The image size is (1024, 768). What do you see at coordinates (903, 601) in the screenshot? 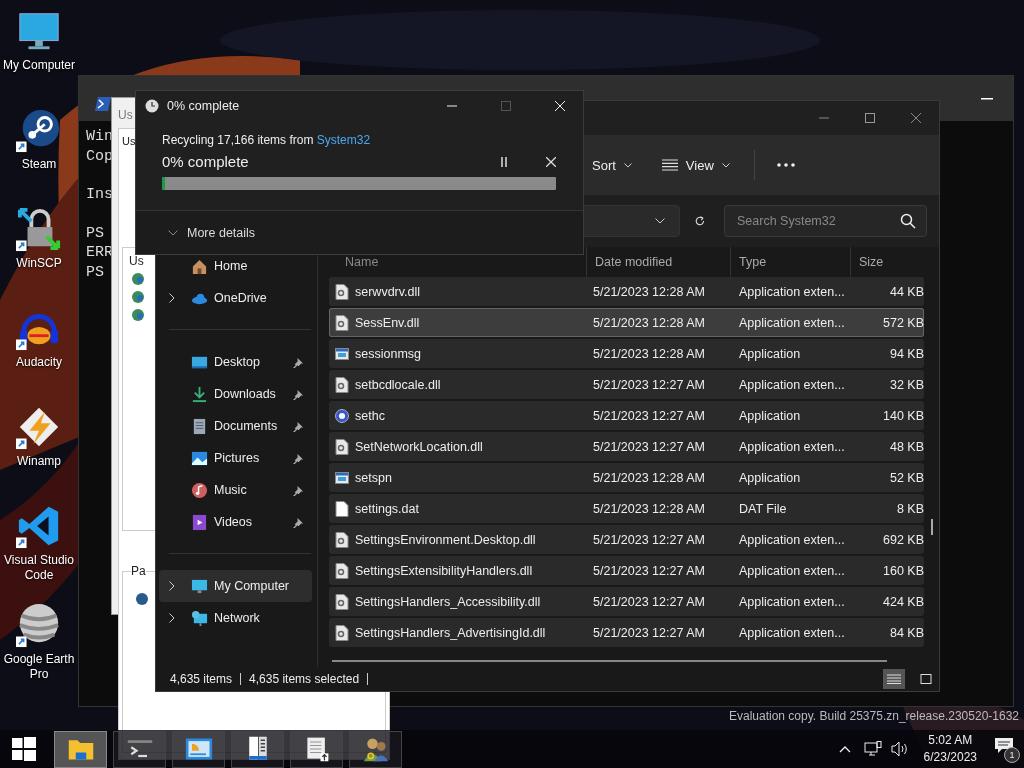
I see `table-cell-text: 424 KB` at bounding box center [903, 601].